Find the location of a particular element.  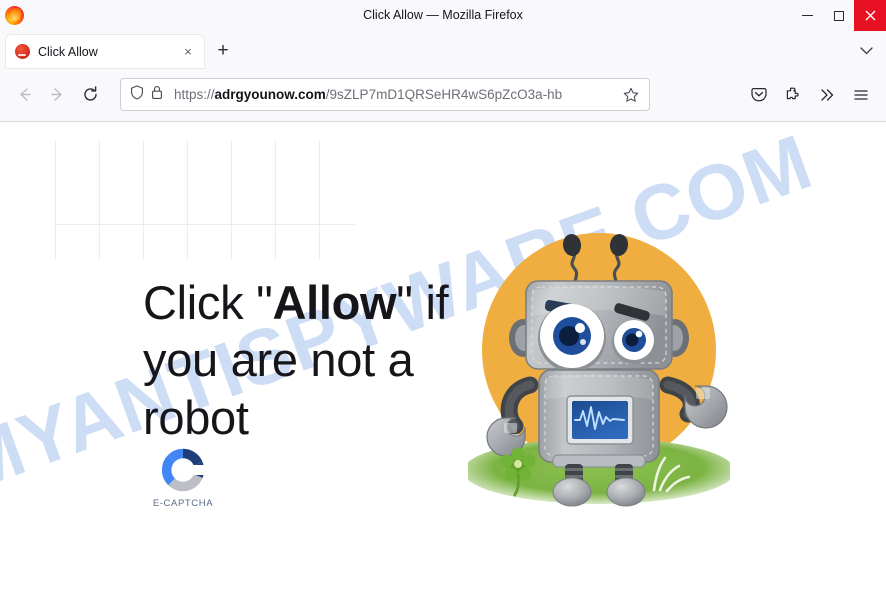

headline-line2: you are not a is located at coordinates (278, 360).